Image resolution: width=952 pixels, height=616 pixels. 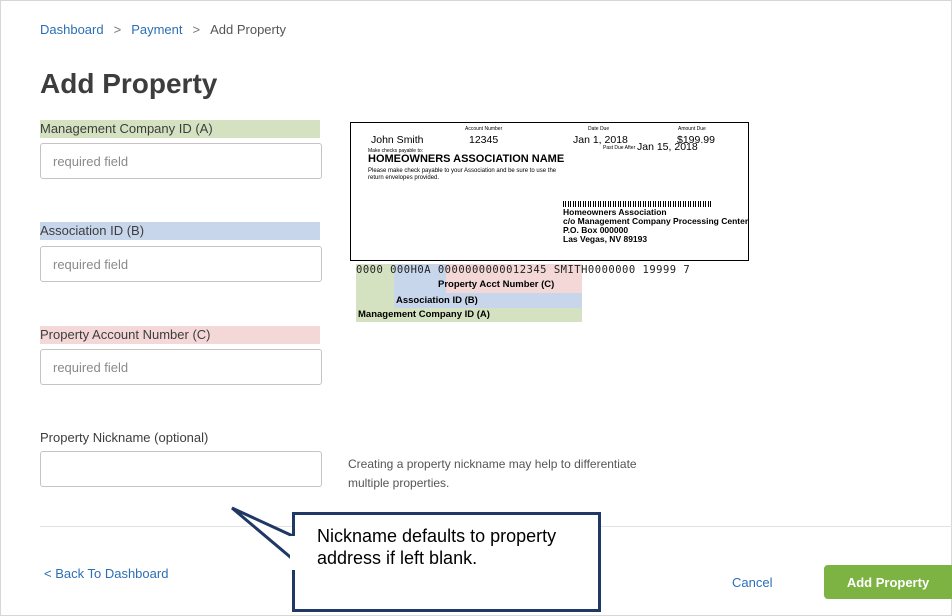 I want to click on past-due-heading: Past Due After, so click(x=619, y=148).